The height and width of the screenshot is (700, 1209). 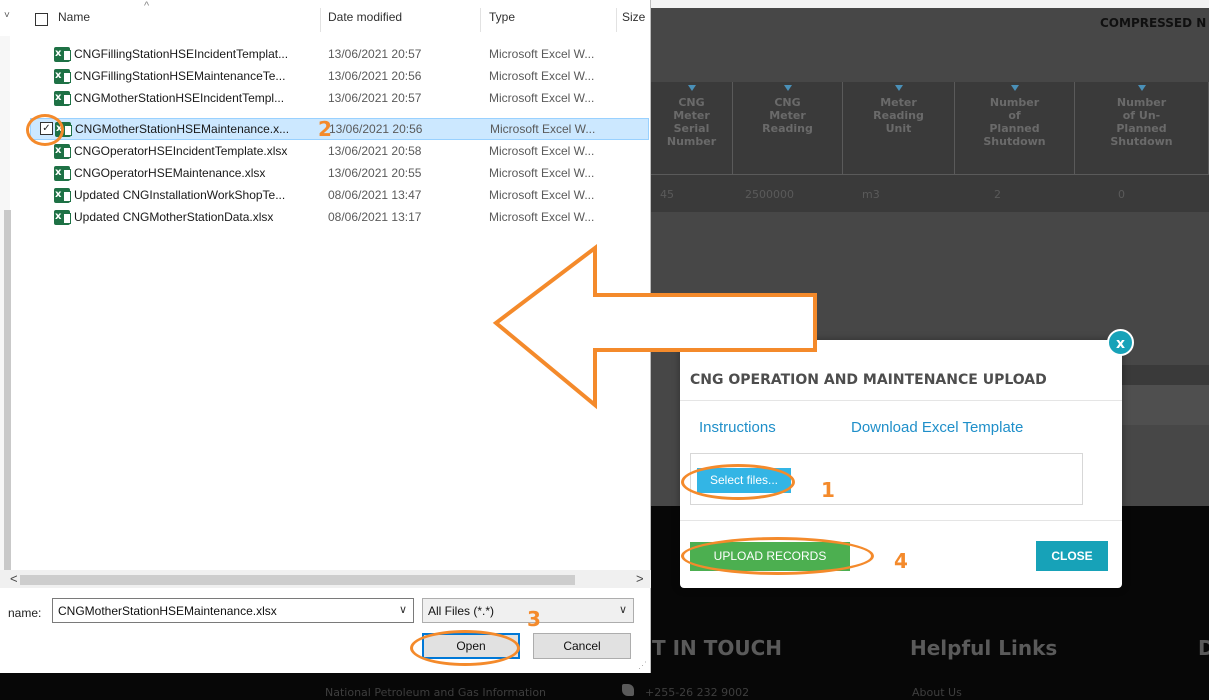 What do you see at coordinates (14, 578) in the screenshot?
I see `scroll-left-icon: <` at bounding box center [14, 578].